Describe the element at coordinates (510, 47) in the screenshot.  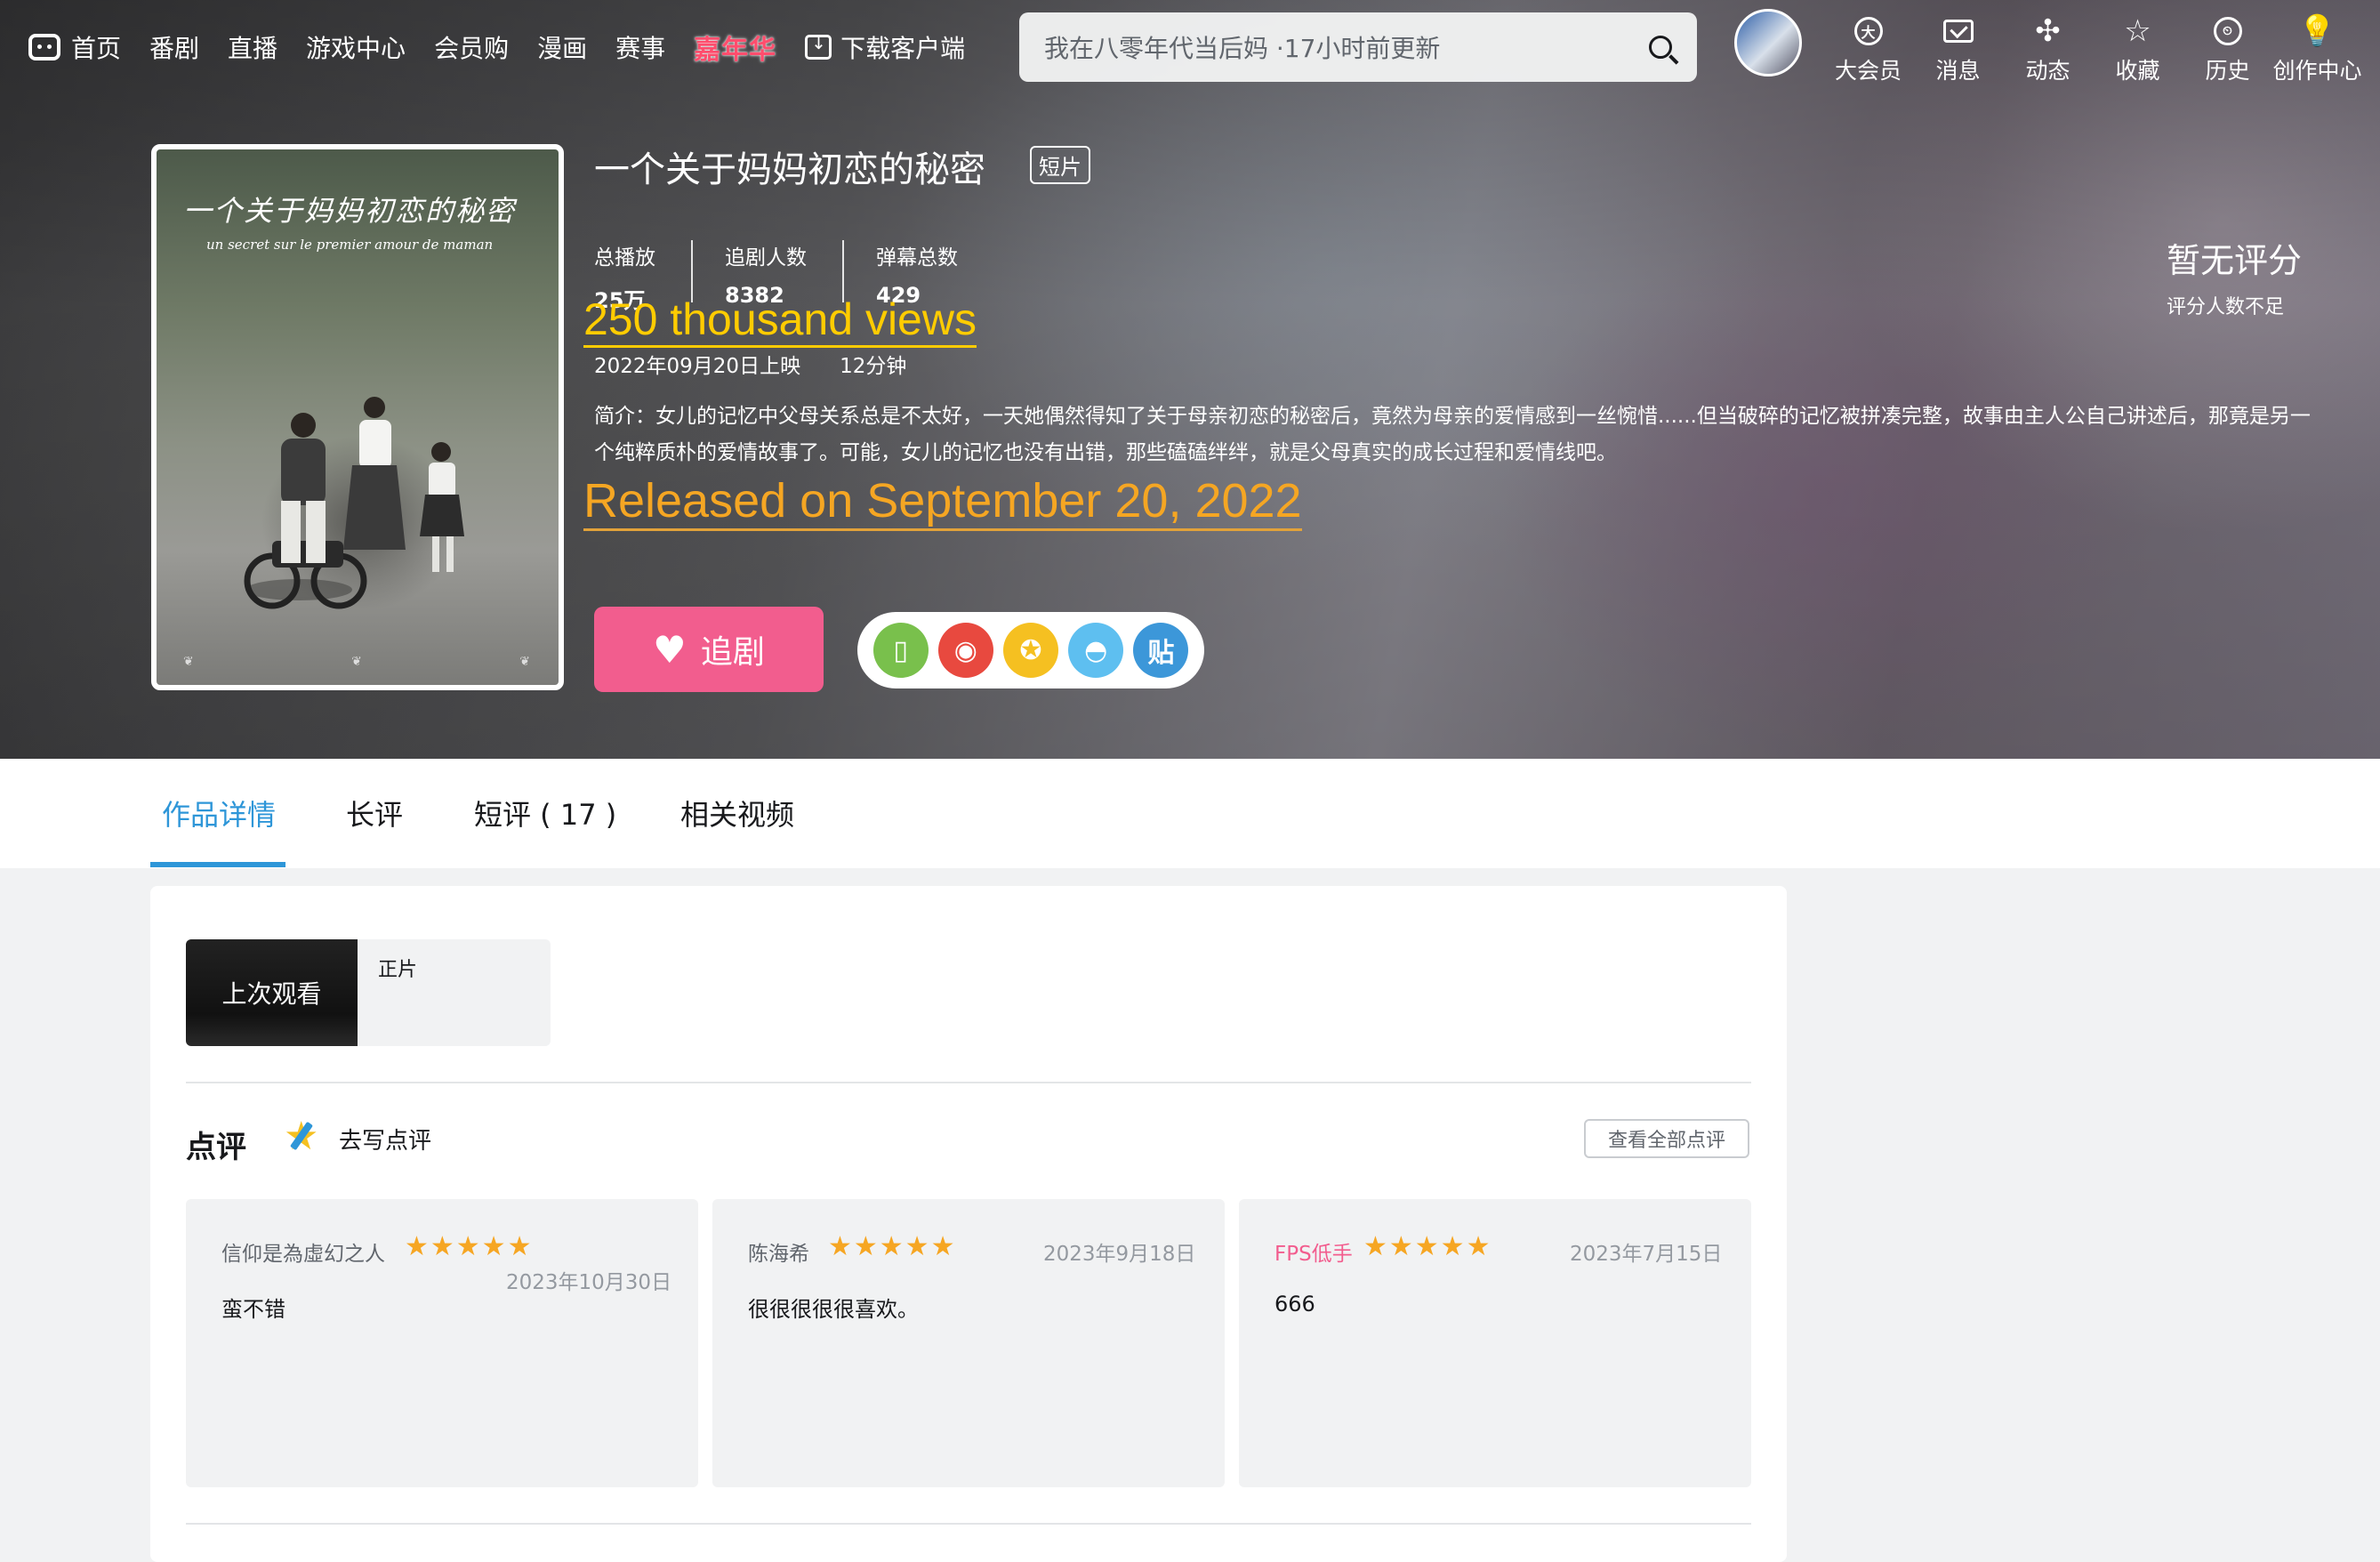
I see `top-nav: 首页 番剧 直播 游戏中心 会员购 漫画 赛事 嘉年华 下载客户端` at that location.